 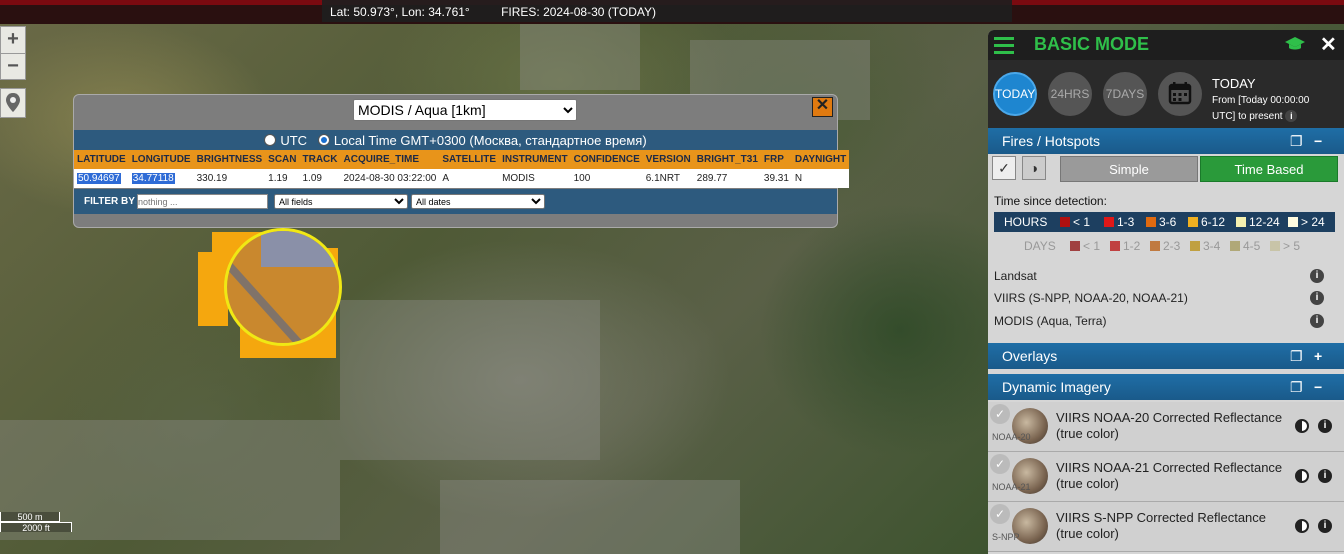 What do you see at coordinates (1269, 169) in the screenshot?
I see `time-based-mode-button: Time Based` at bounding box center [1269, 169].